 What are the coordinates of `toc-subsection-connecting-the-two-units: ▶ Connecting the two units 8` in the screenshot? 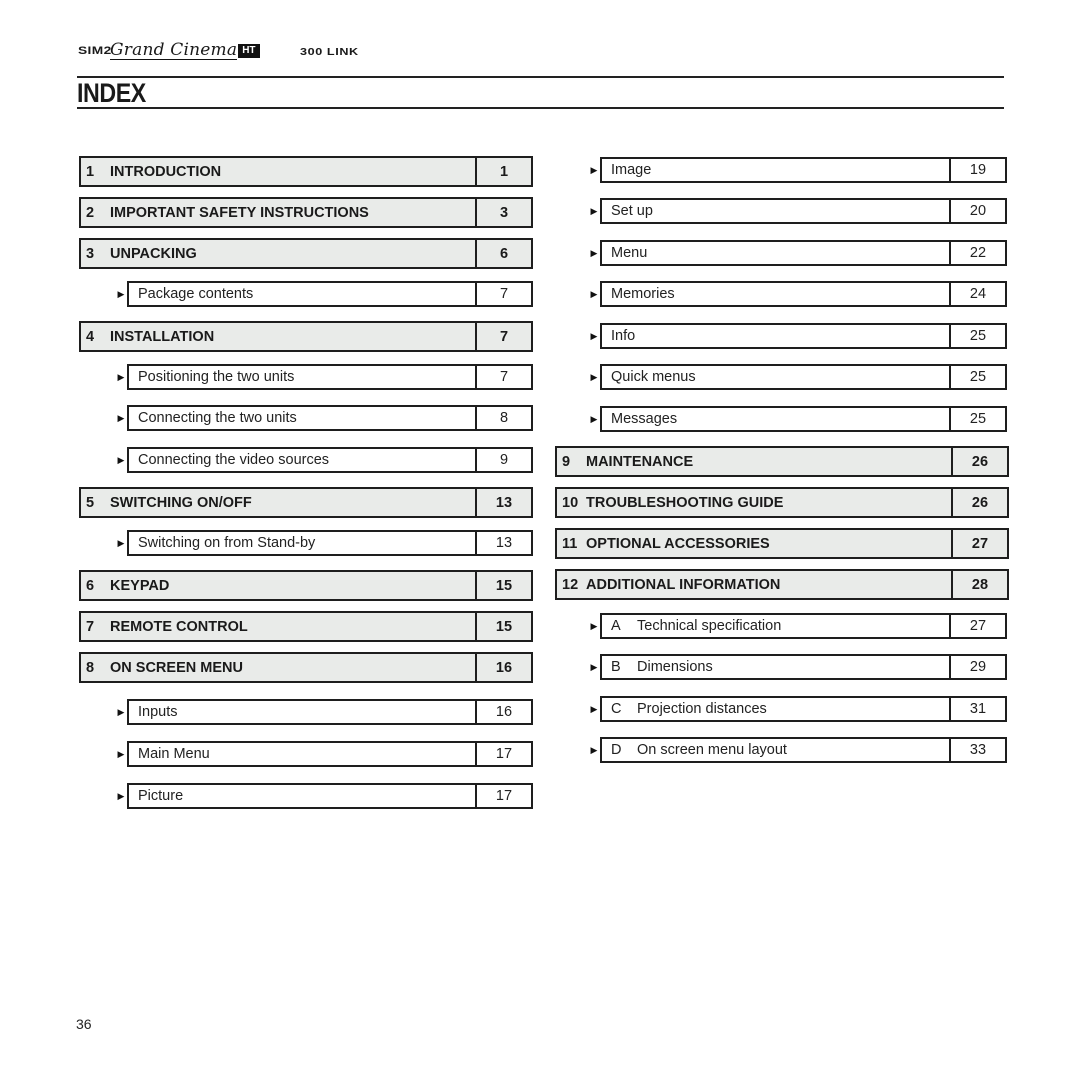 It's located at (324, 418).